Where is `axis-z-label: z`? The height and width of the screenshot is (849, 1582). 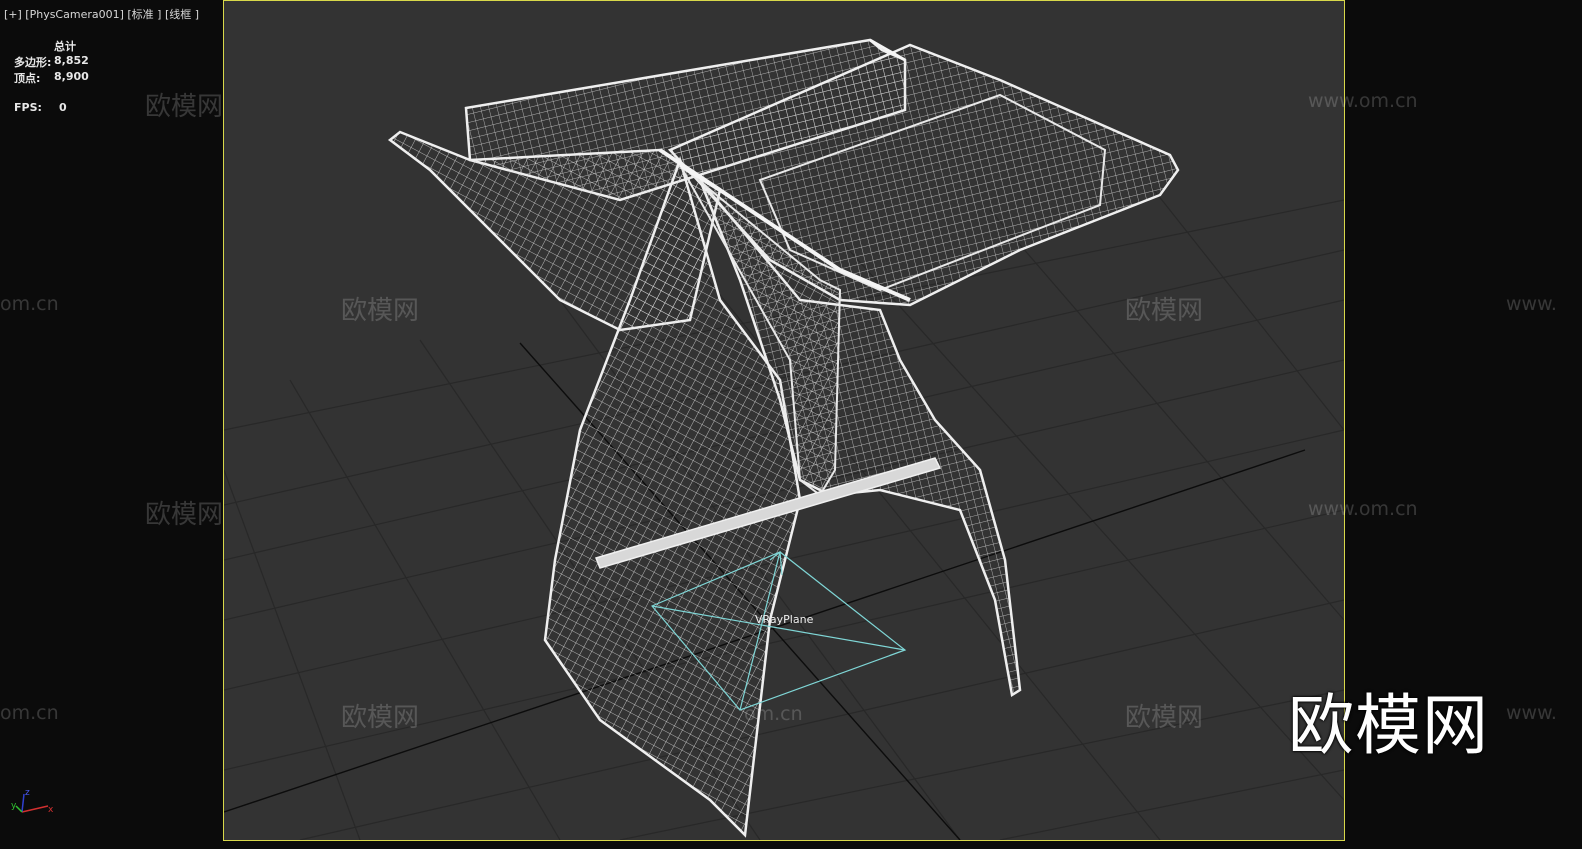 axis-z-label: z is located at coordinates (27, 793).